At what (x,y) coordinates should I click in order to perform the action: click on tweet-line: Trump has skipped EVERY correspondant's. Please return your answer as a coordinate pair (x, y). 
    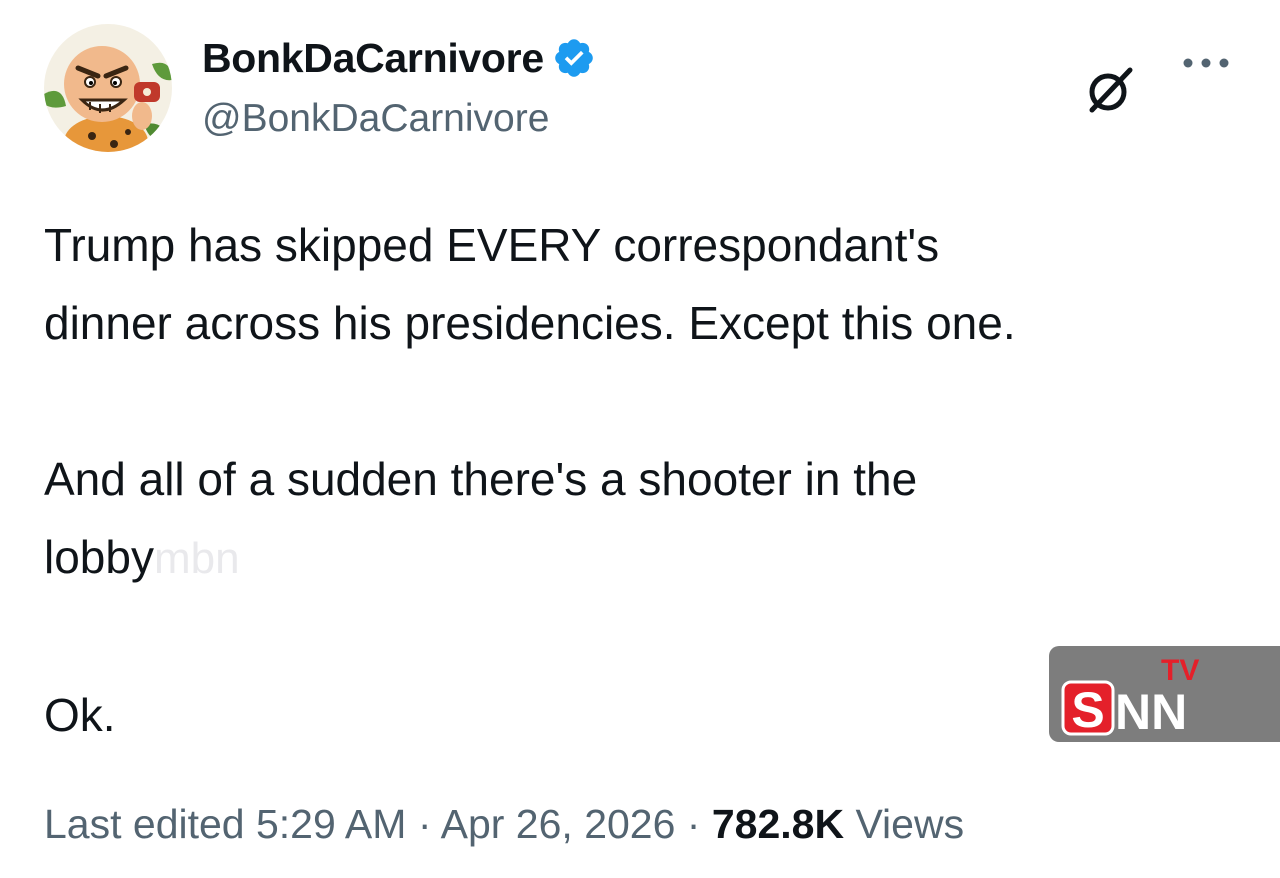
    Looking at the image, I should click on (492, 245).